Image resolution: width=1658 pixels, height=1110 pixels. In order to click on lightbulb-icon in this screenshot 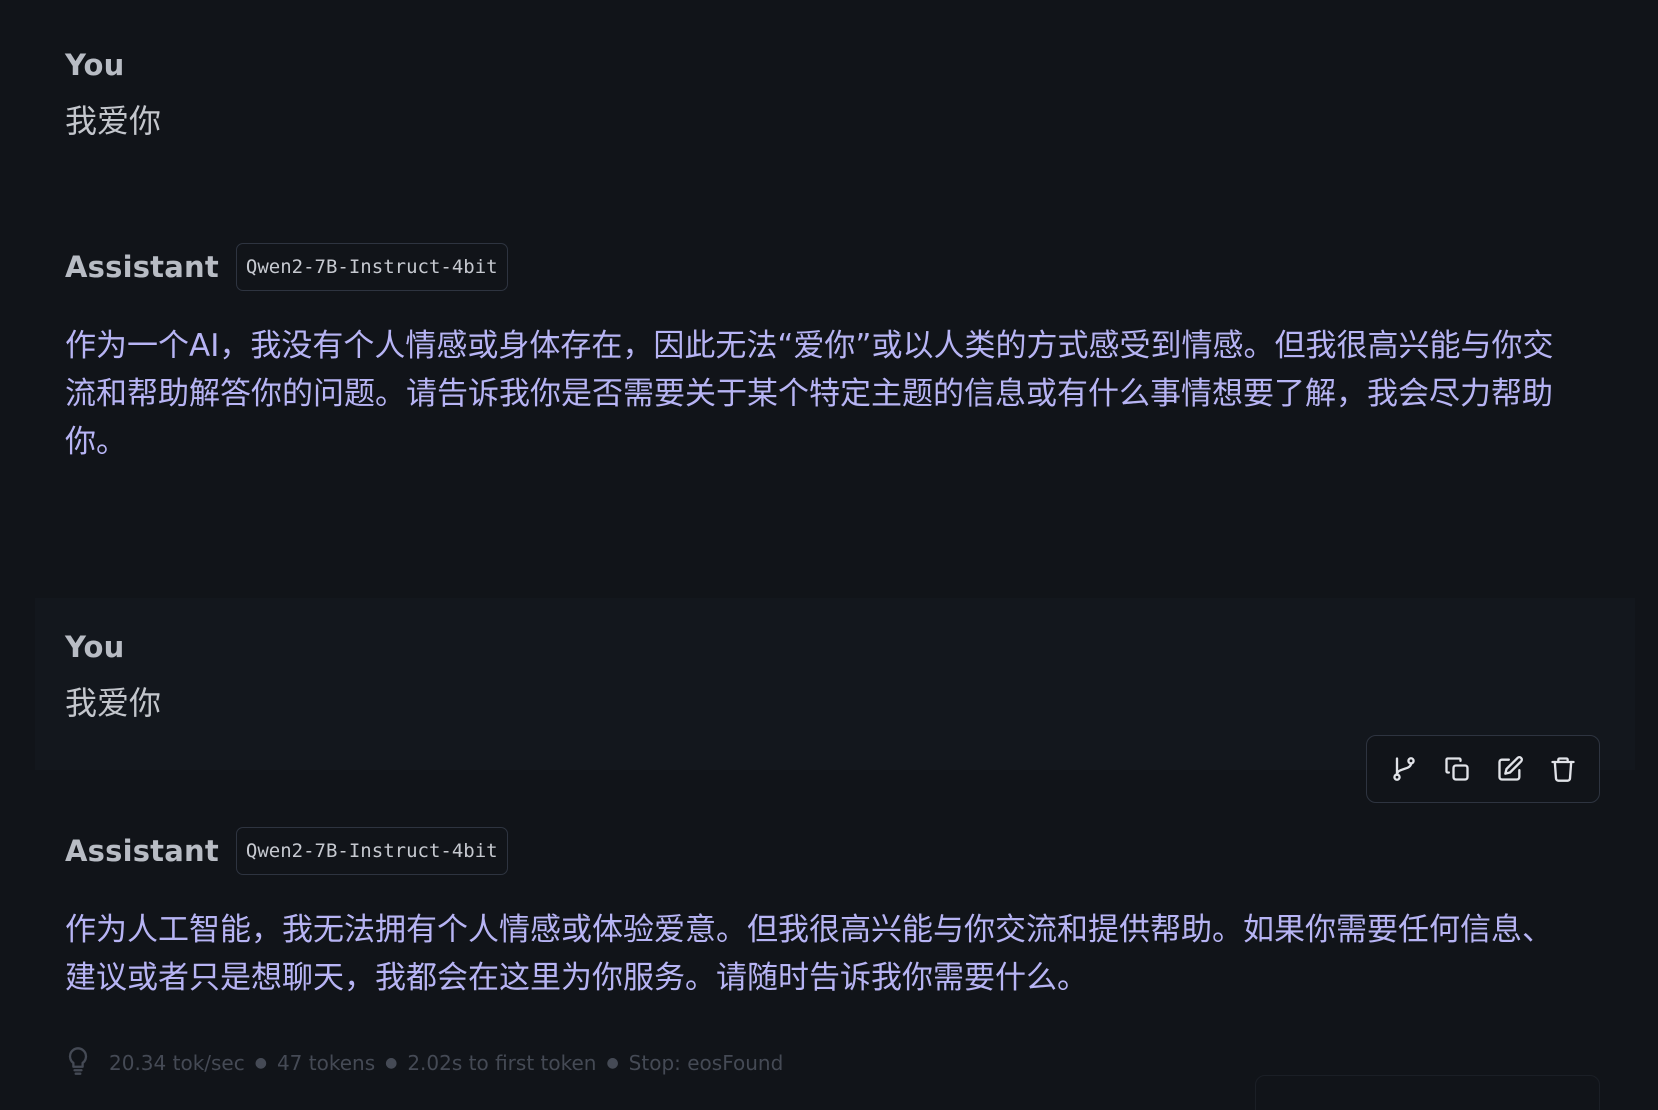, I will do `click(78, 1063)`.